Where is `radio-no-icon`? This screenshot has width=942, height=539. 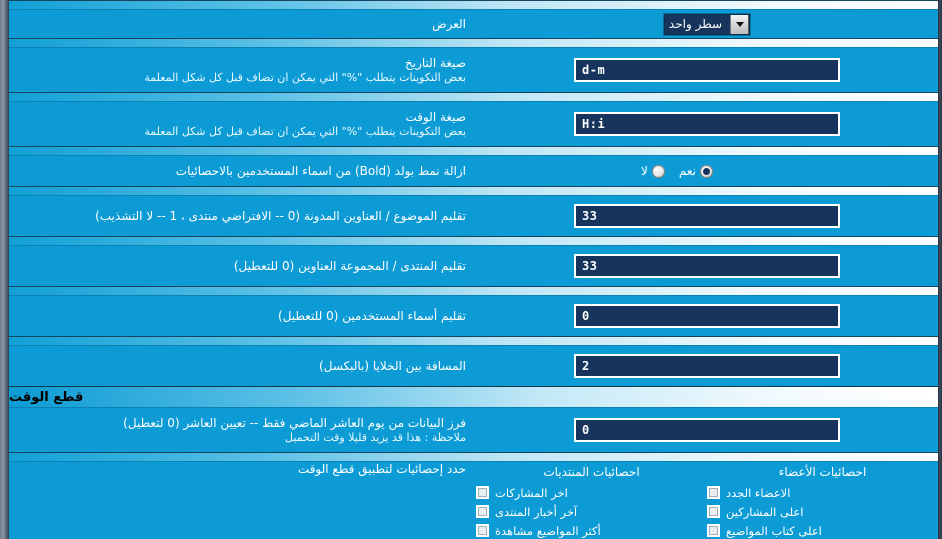
radio-no-icon is located at coordinates (658, 171).